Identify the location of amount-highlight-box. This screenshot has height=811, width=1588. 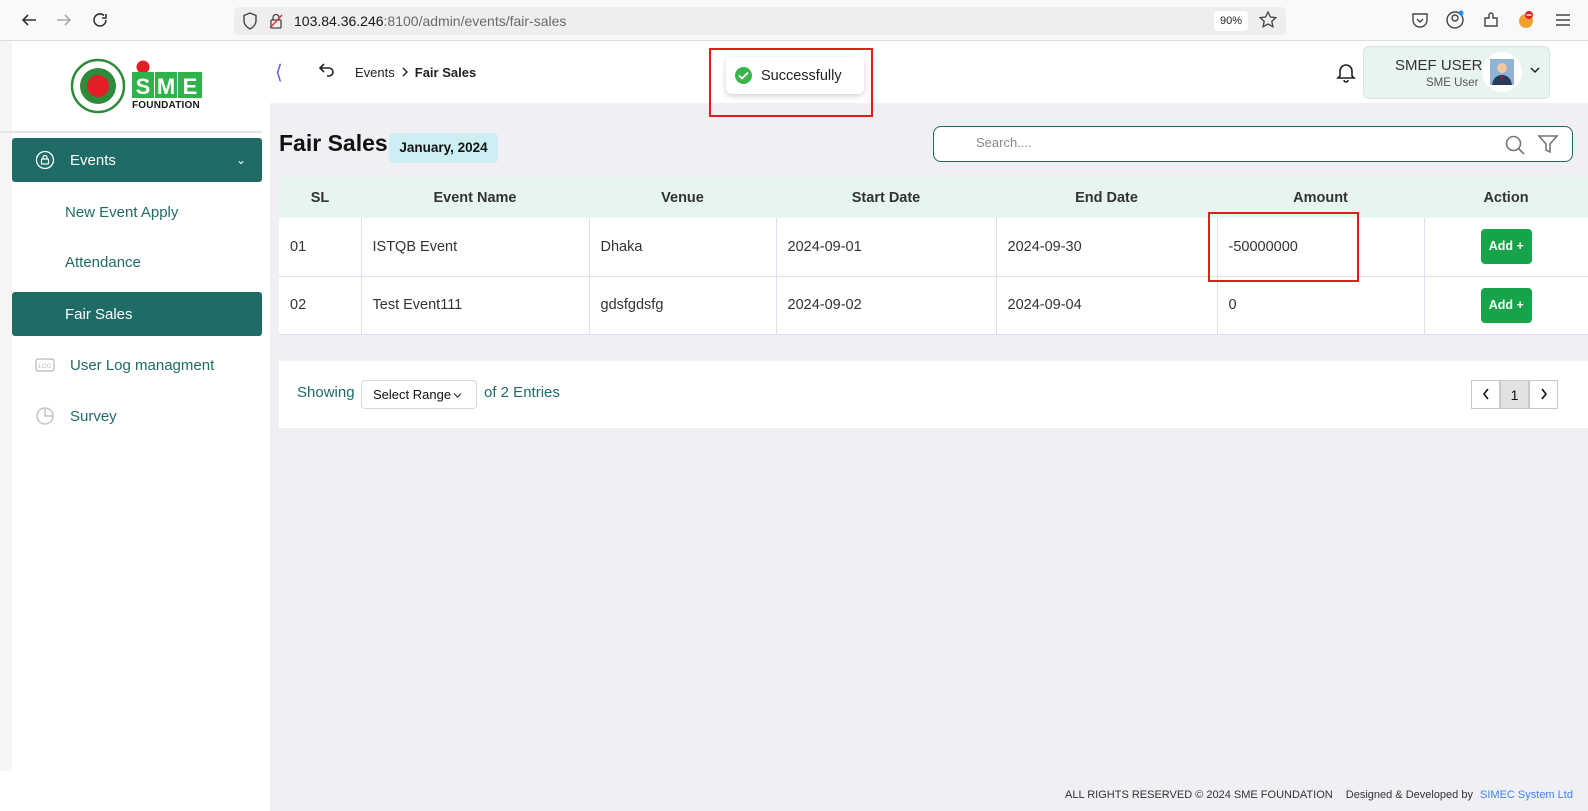
(1283, 247).